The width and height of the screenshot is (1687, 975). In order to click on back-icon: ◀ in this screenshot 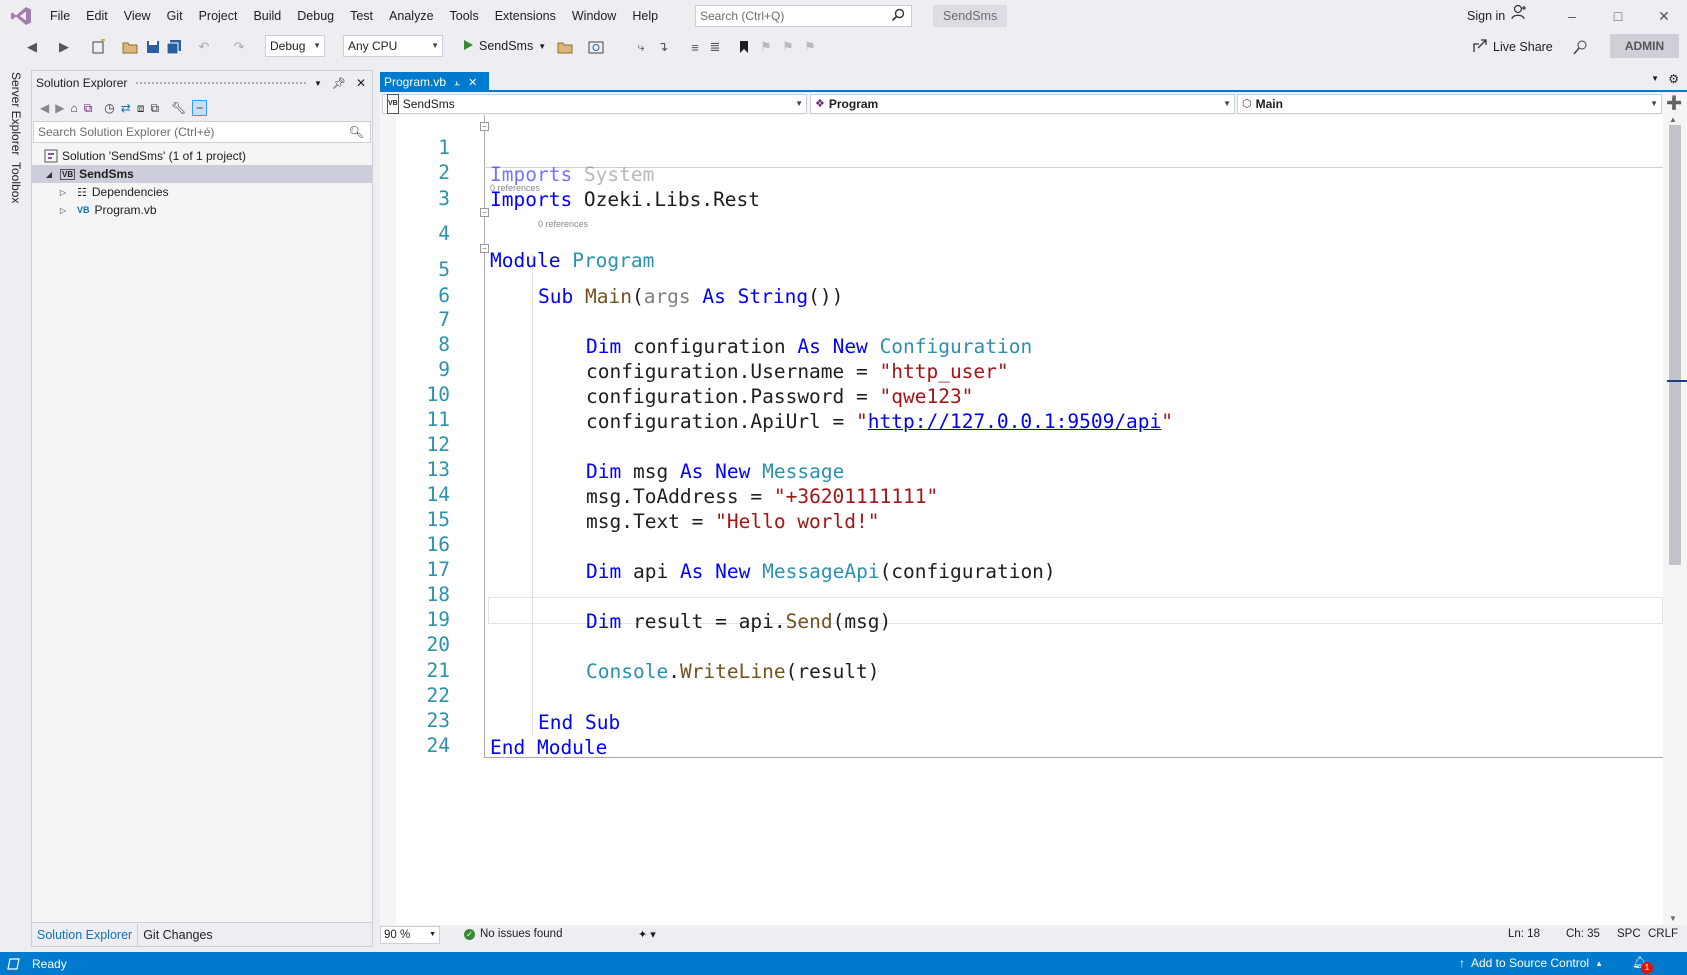, I will do `click(44, 108)`.